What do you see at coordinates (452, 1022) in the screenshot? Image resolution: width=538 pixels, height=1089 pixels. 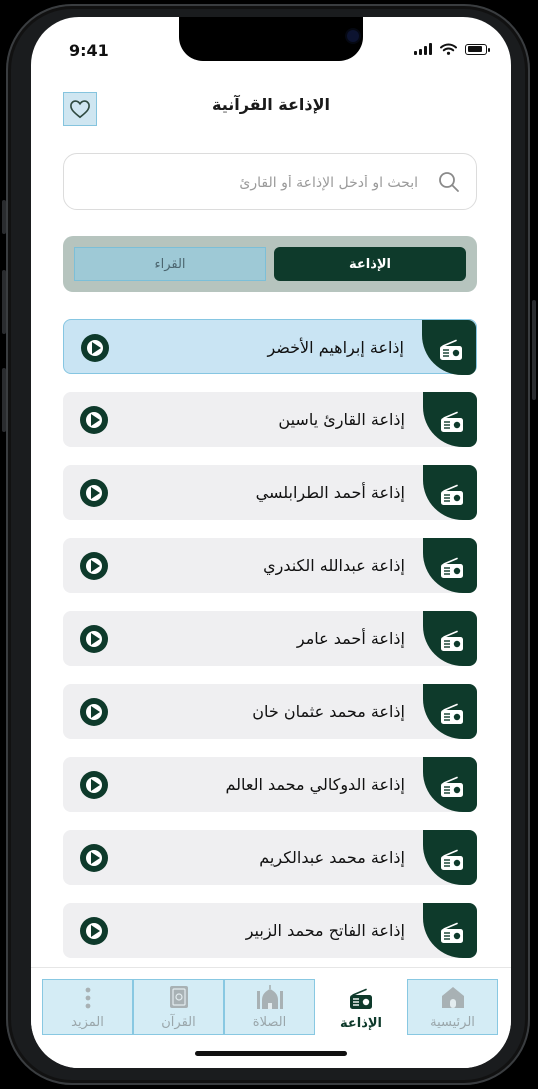 I see `tab-home-label: الرئيسية` at bounding box center [452, 1022].